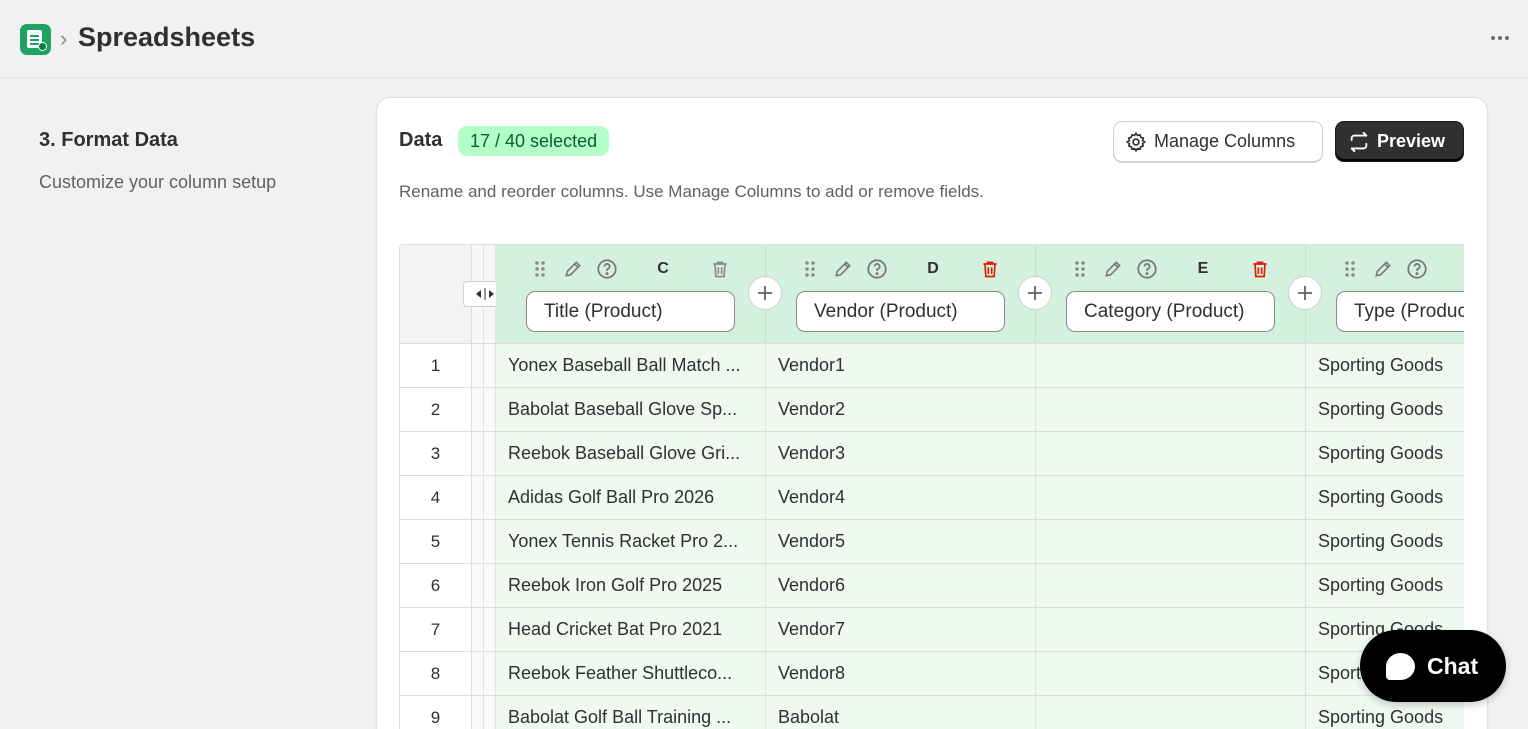 The height and width of the screenshot is (729, 1528). Describe the element at coordinates (485, 294) in the screenshot. I see `expand-collapse-icon` at that location.